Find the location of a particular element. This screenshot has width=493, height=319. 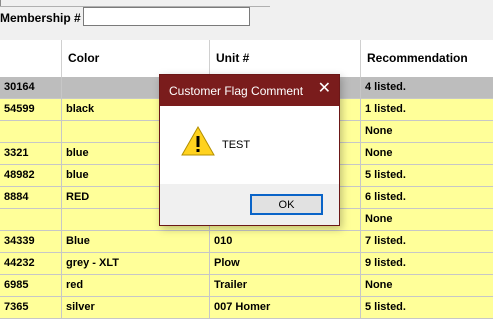

column-header-color: Color is located at coordinates (136, 58).